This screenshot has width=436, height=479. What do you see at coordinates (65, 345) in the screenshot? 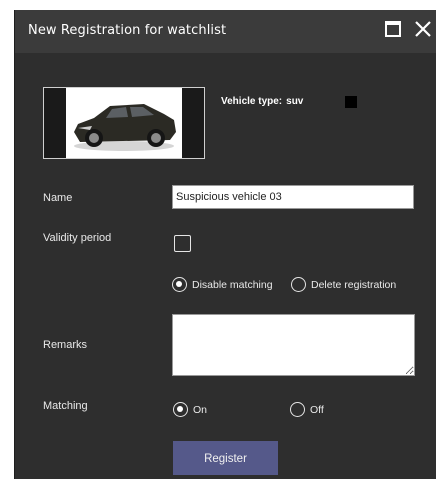
I see `remarks-label: Remarks` at bounding box center [65, 345].